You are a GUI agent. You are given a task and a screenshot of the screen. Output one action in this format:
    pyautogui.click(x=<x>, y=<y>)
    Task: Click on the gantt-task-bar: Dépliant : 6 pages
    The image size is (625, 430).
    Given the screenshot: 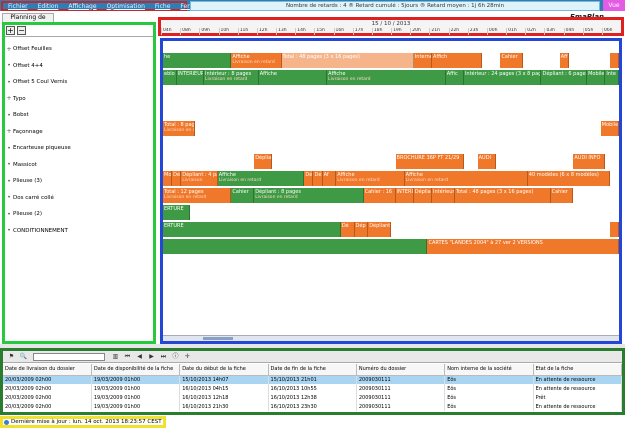 What is the action you would take?
    pyautogui.click(x=564, y=77)
    